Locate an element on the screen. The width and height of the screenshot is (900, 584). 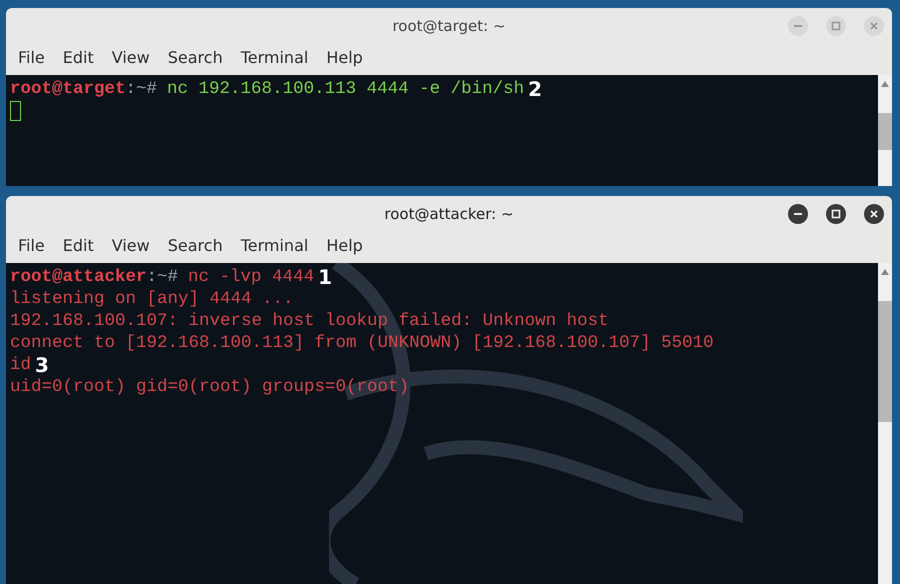
minimize-button is located at coordinates (798, 214).